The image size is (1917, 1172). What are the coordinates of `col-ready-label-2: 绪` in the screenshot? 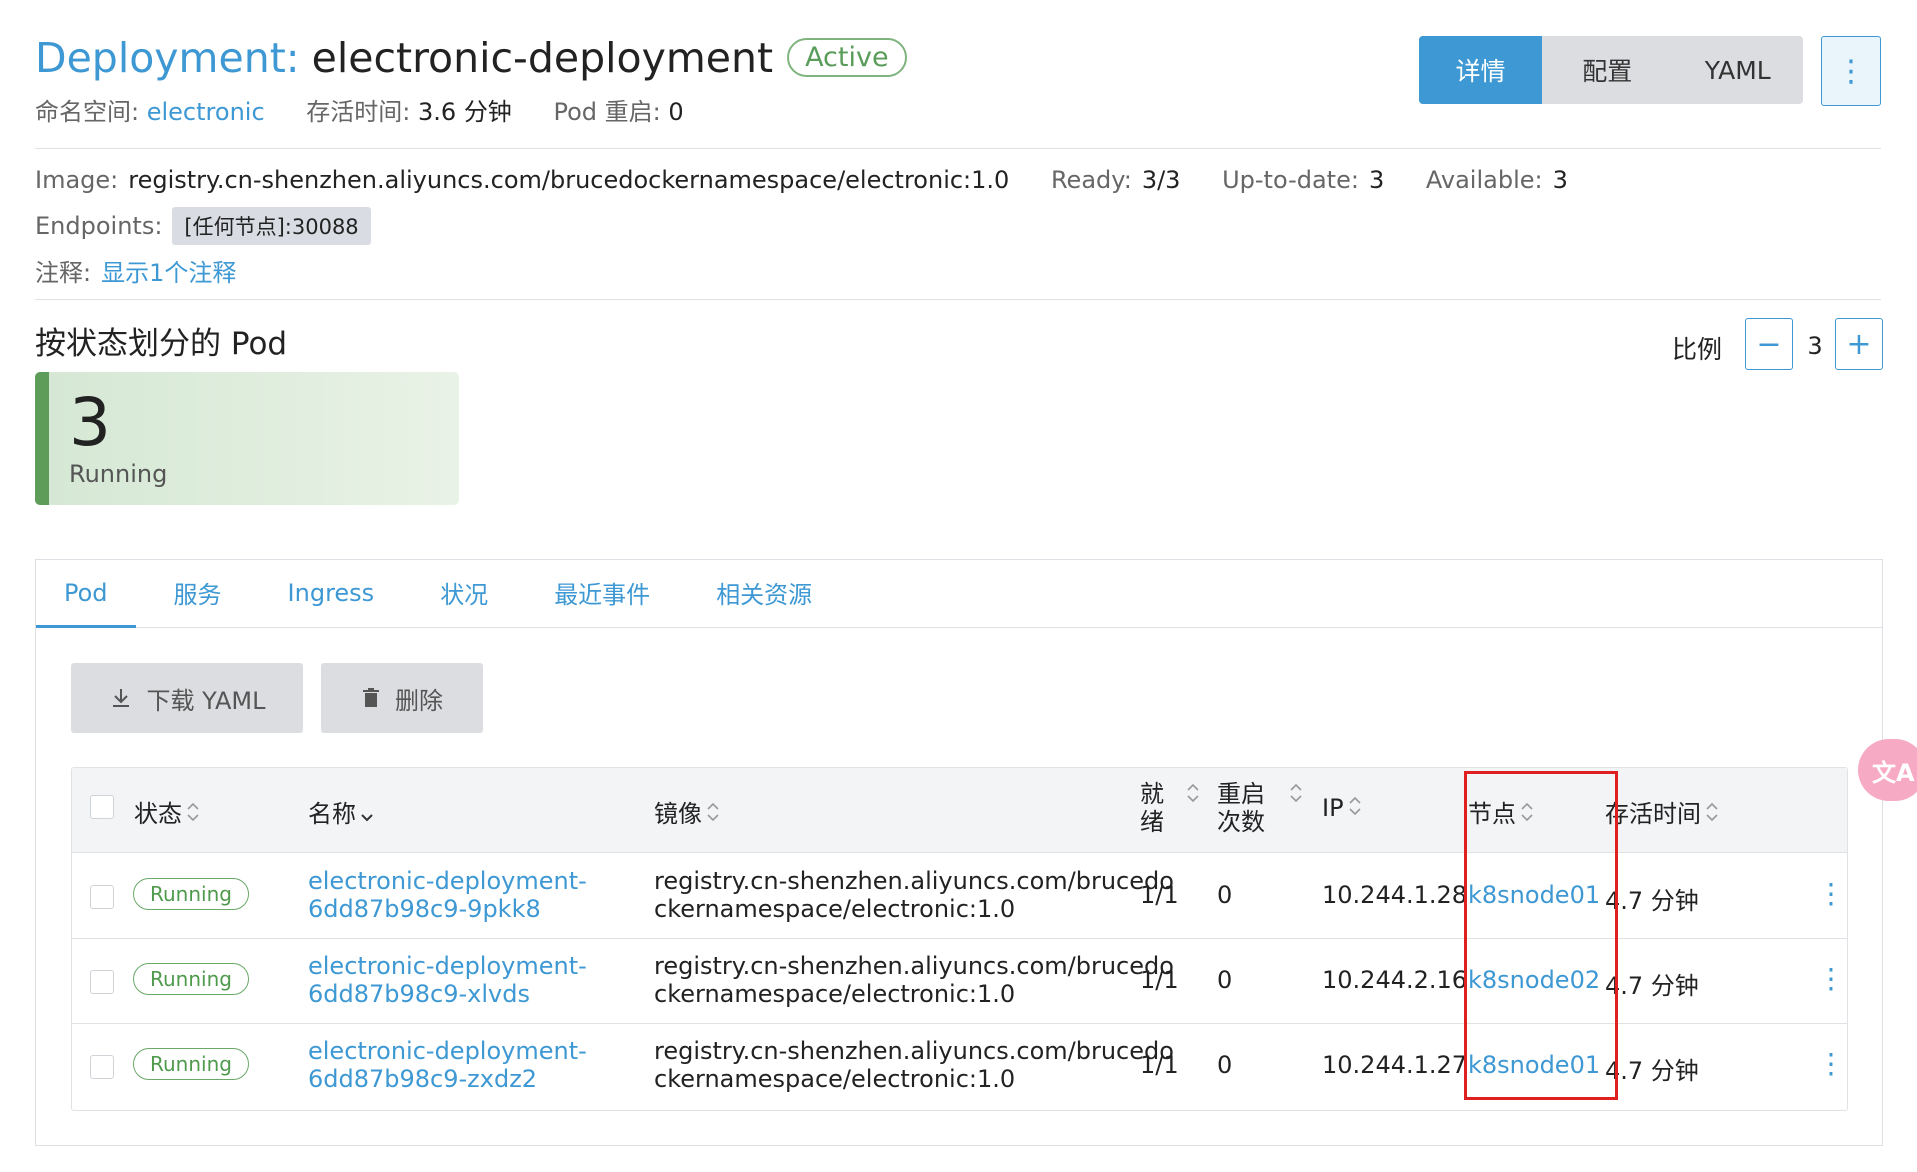 It's located at (1152, 822).